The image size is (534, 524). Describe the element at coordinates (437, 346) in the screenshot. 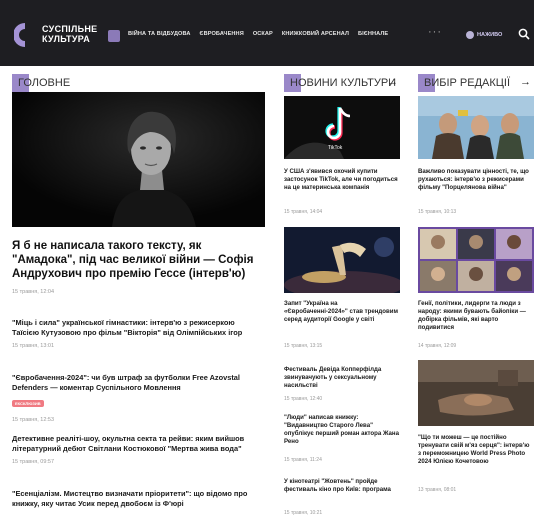

I see `editors-time: 14 травня, 12:09` at that location.